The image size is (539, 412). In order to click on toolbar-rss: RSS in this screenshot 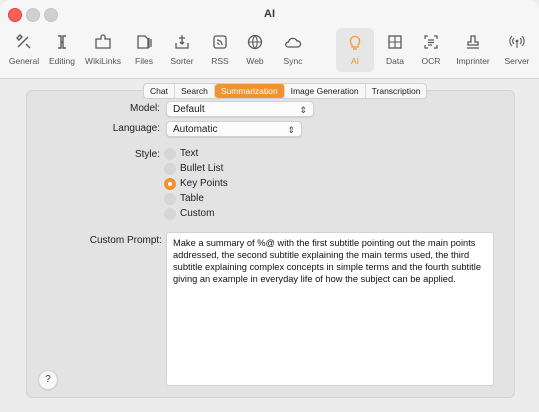, I will do `click(220, 50)`.